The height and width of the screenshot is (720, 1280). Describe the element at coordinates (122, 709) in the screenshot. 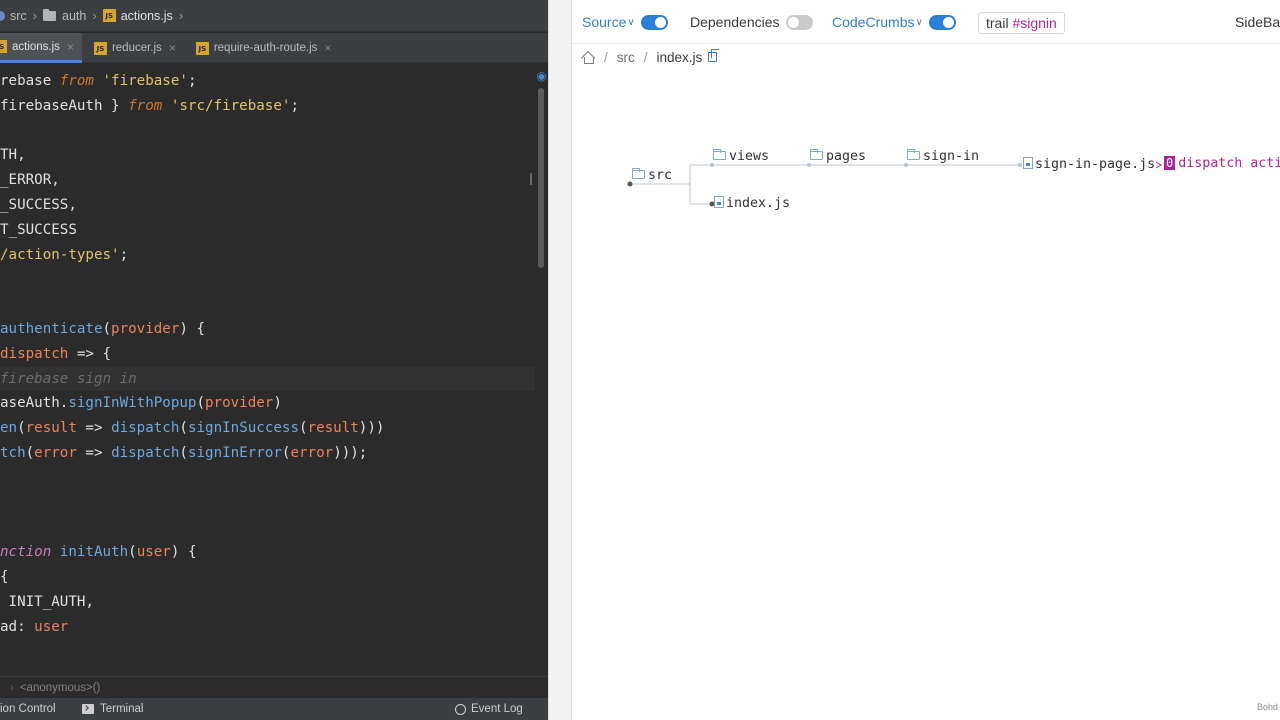

I see `terminal-label: Terminal` at that location.